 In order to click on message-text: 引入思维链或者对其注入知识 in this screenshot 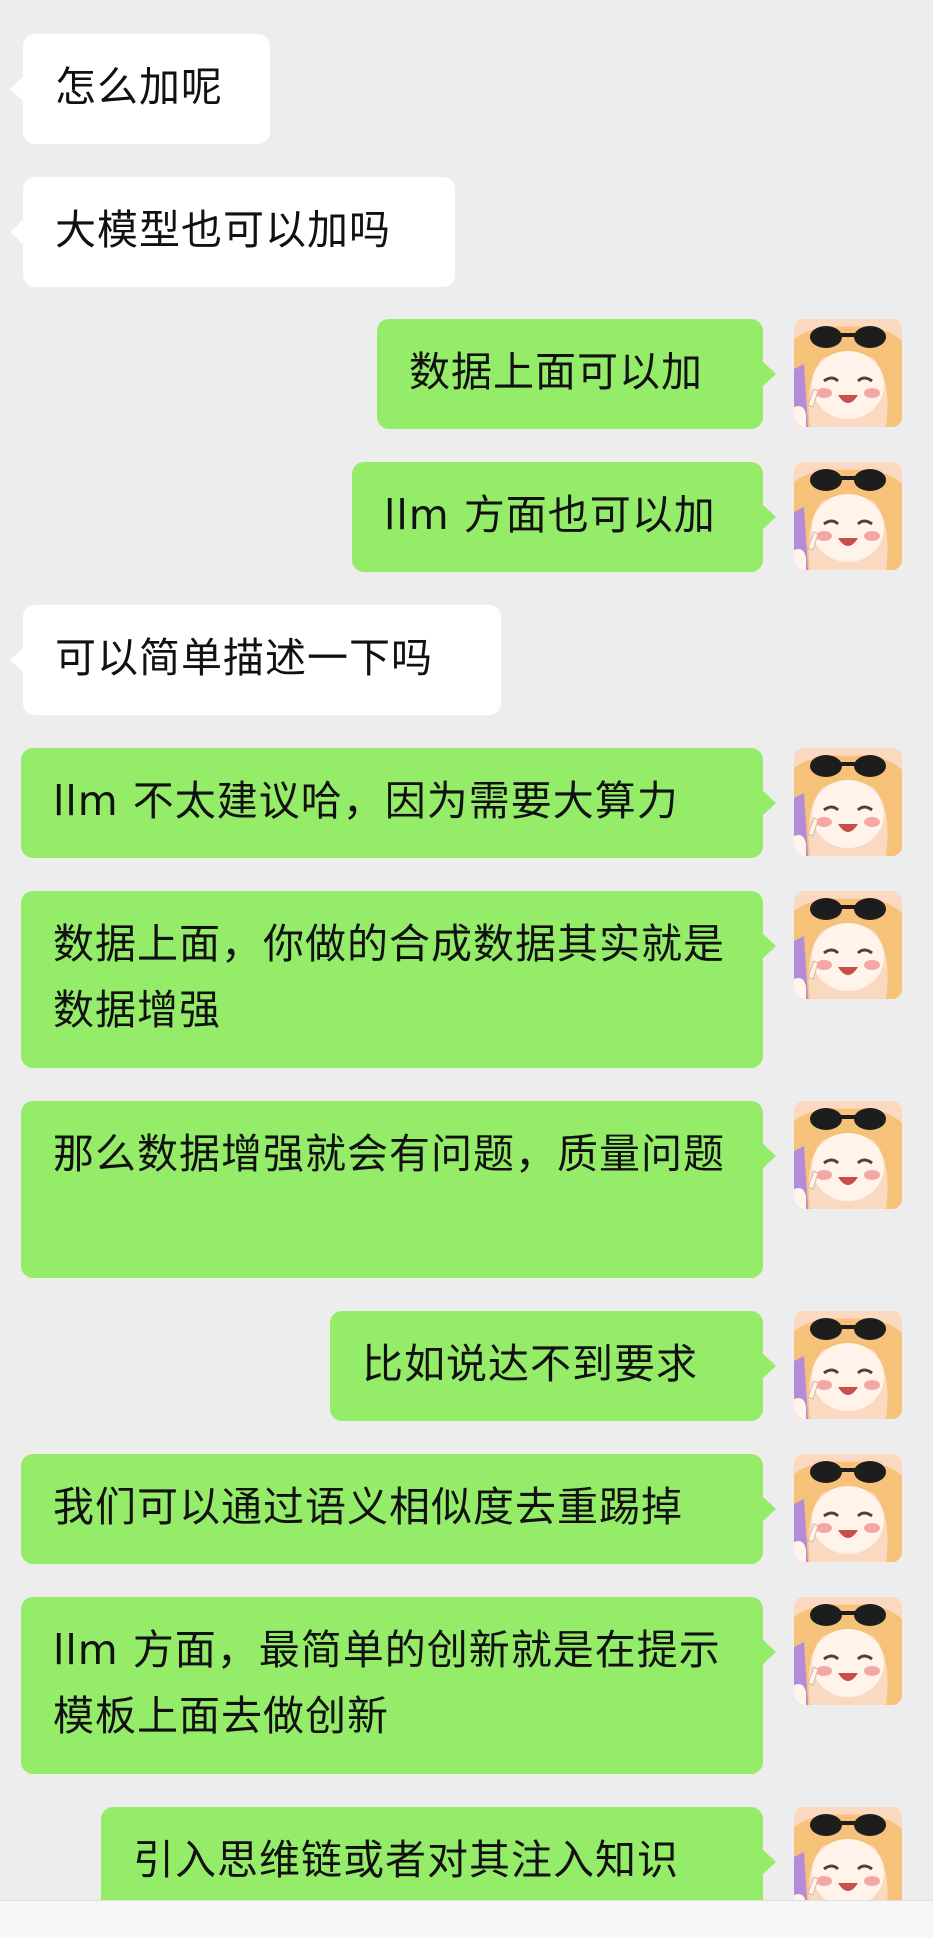, I will do `click(406, 1860)`.